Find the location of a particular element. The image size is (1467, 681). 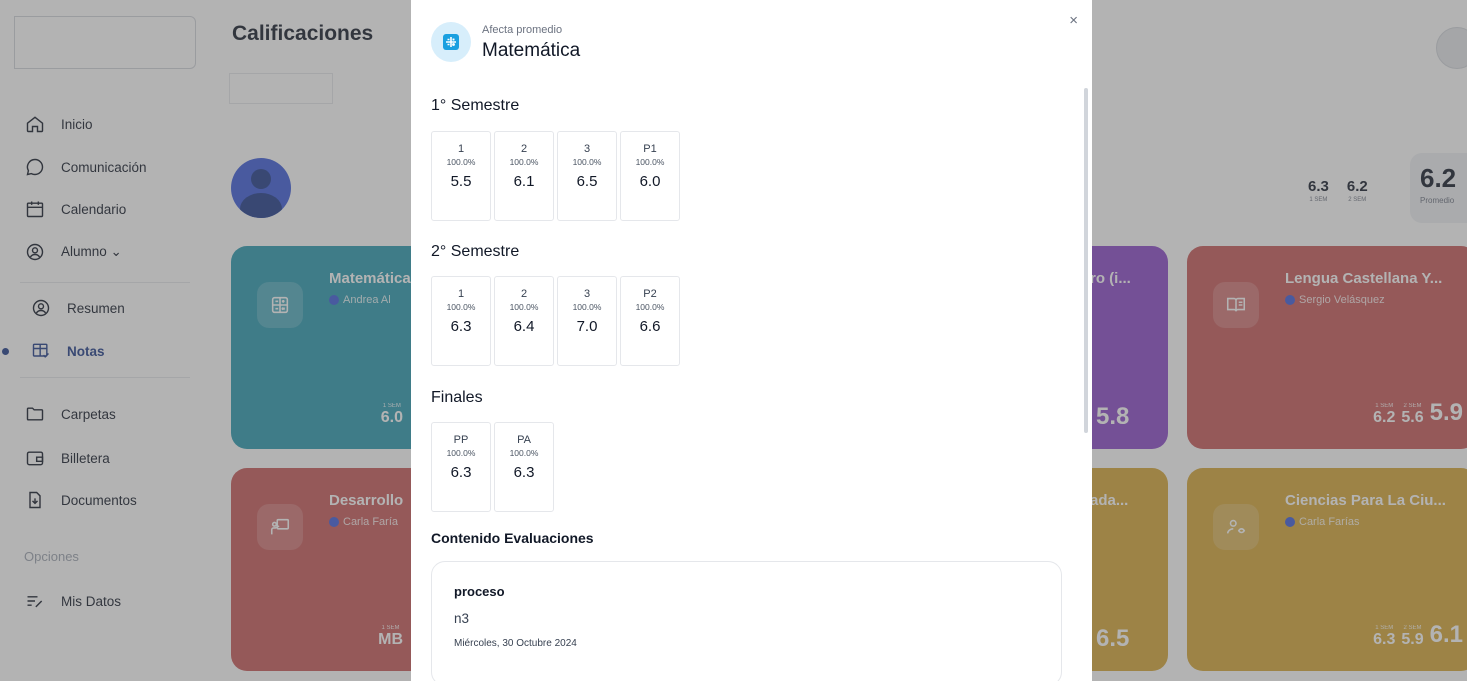

grade-box: P1 100.0% 6.0 is located at coordinates (650, 176).